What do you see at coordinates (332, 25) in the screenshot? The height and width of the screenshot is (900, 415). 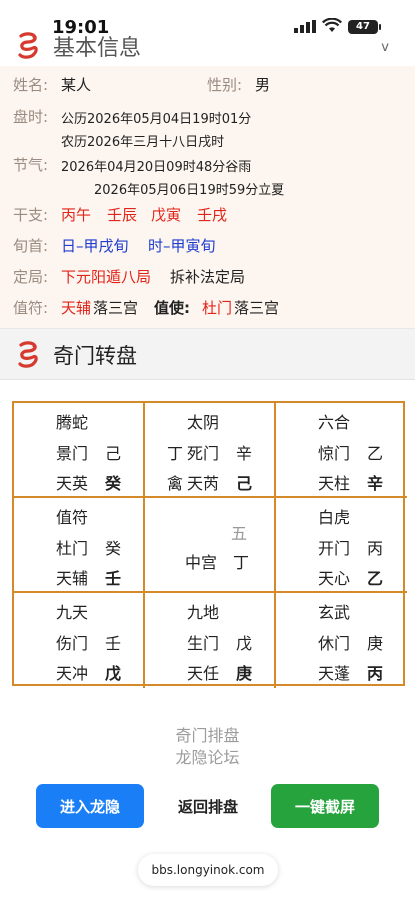 I see `wifi-icon` at bounding box center [332, 25].